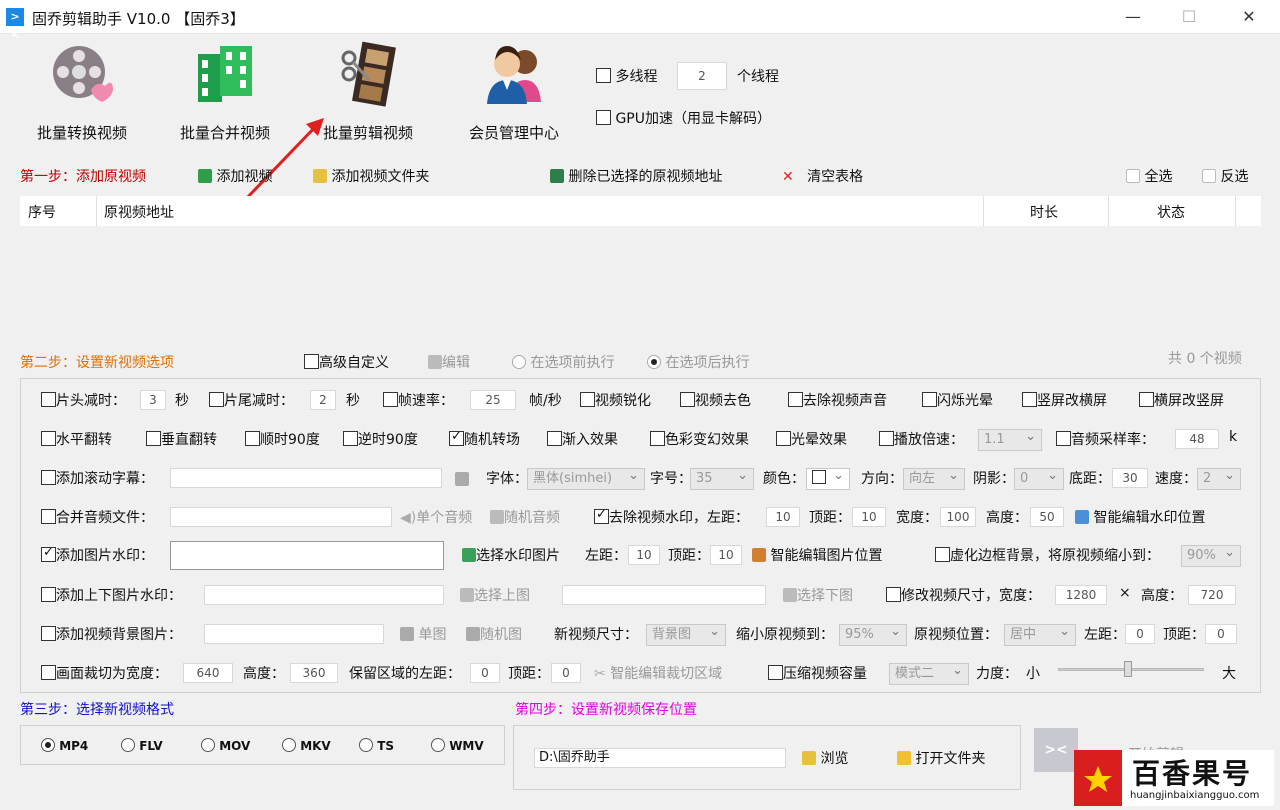 The image size is (1280, 810). I want to click on direction-select: 向左, so click(934, 478).